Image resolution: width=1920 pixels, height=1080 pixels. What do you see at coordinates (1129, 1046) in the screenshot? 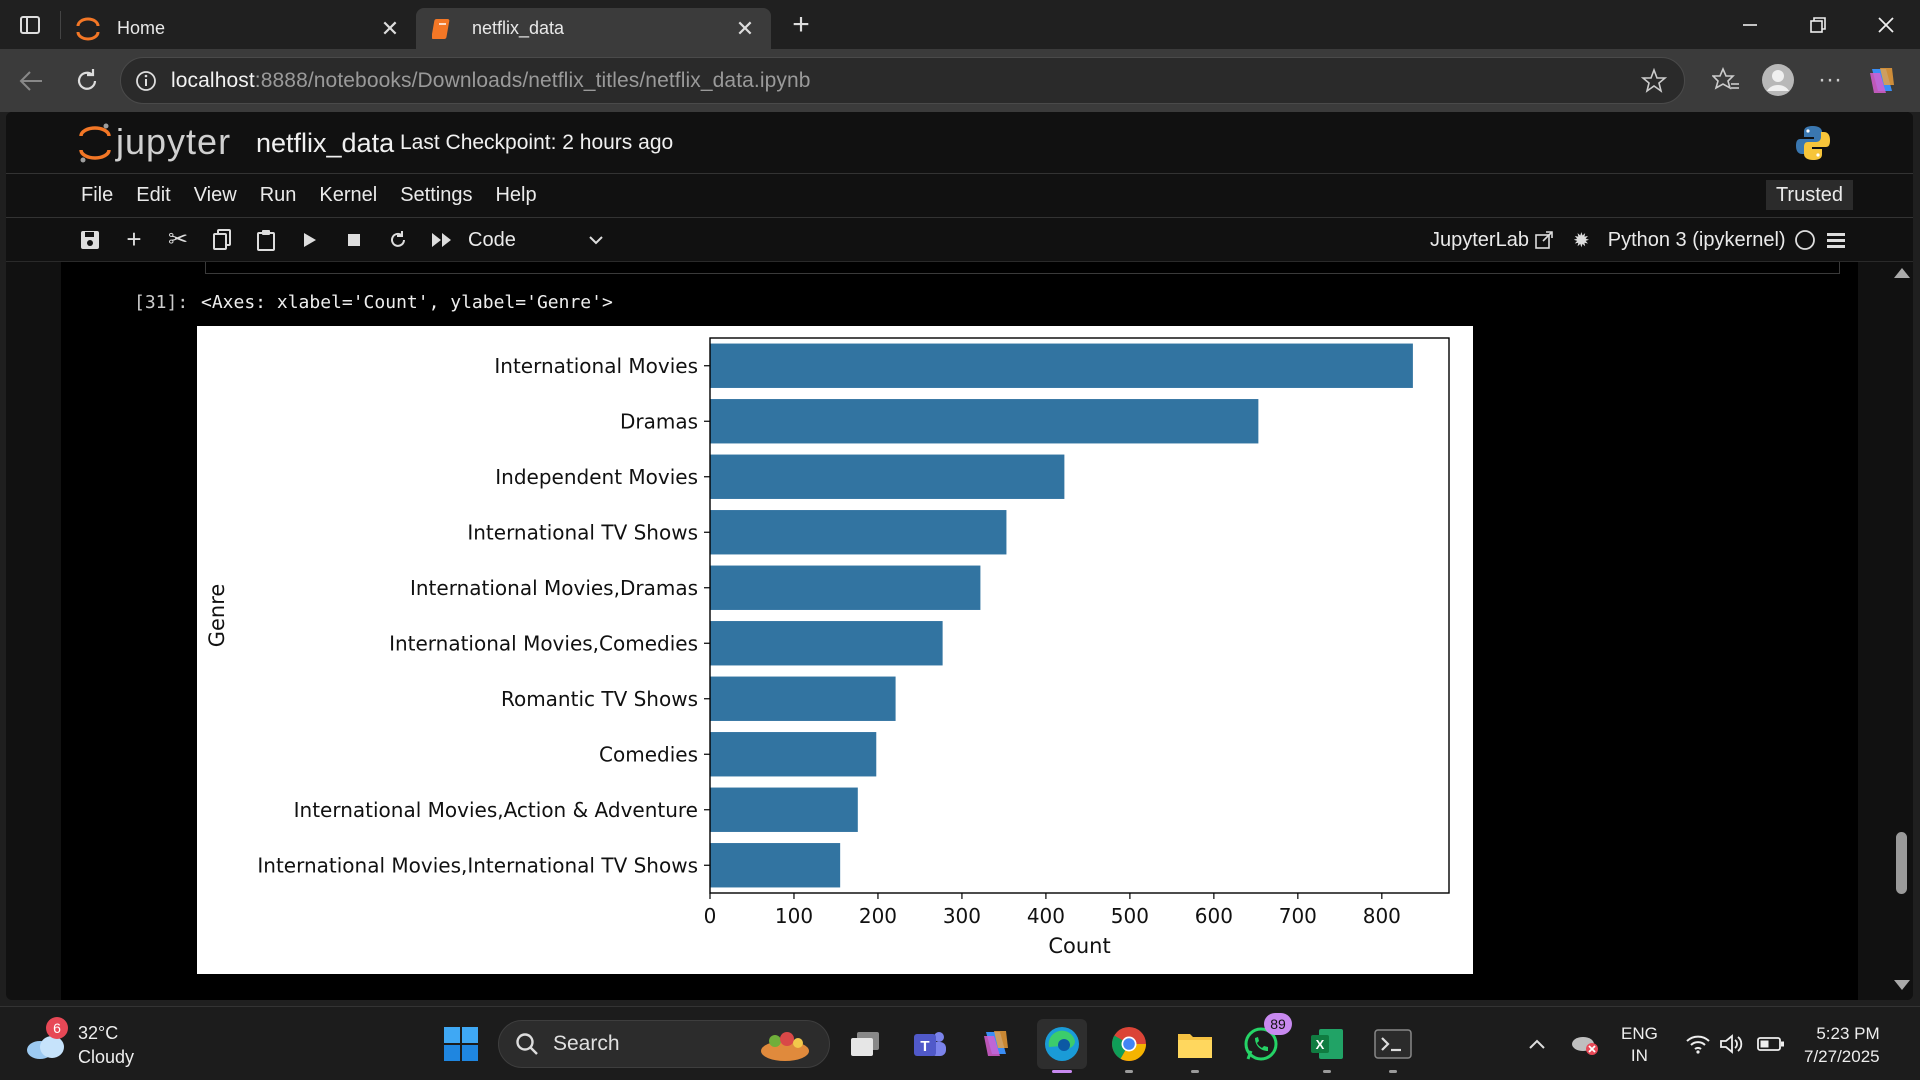
I see `chrome-icon` at bounding box center [1129, 1046].